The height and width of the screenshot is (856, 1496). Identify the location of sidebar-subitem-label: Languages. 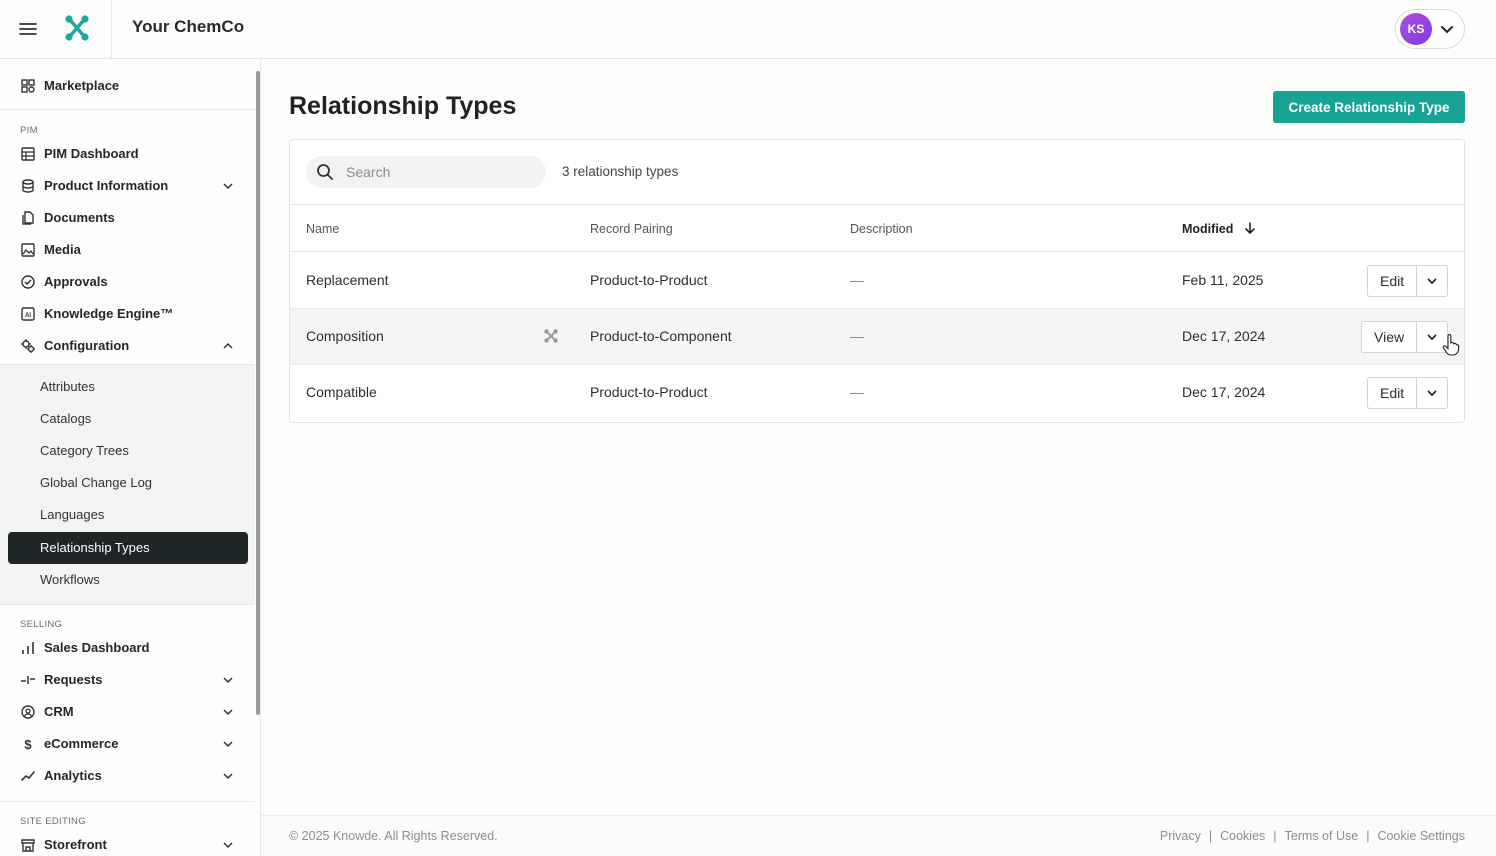
(72, 514).